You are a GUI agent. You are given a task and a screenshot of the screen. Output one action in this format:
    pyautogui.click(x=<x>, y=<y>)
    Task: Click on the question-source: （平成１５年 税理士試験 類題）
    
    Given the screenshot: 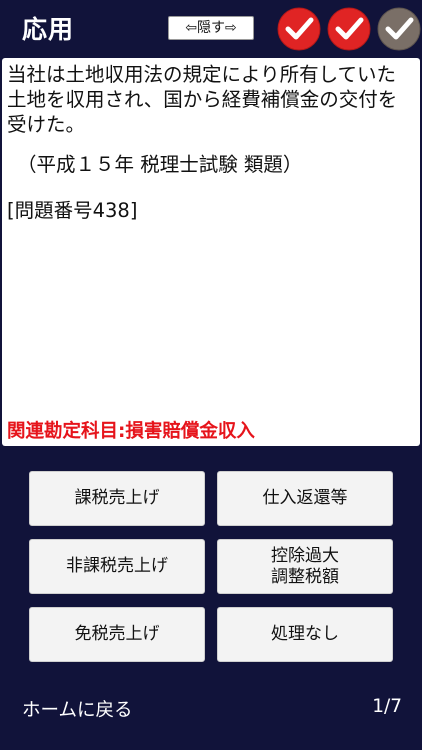 What is the action you would take?
    pyautogui.click(x=160, y=164)
    